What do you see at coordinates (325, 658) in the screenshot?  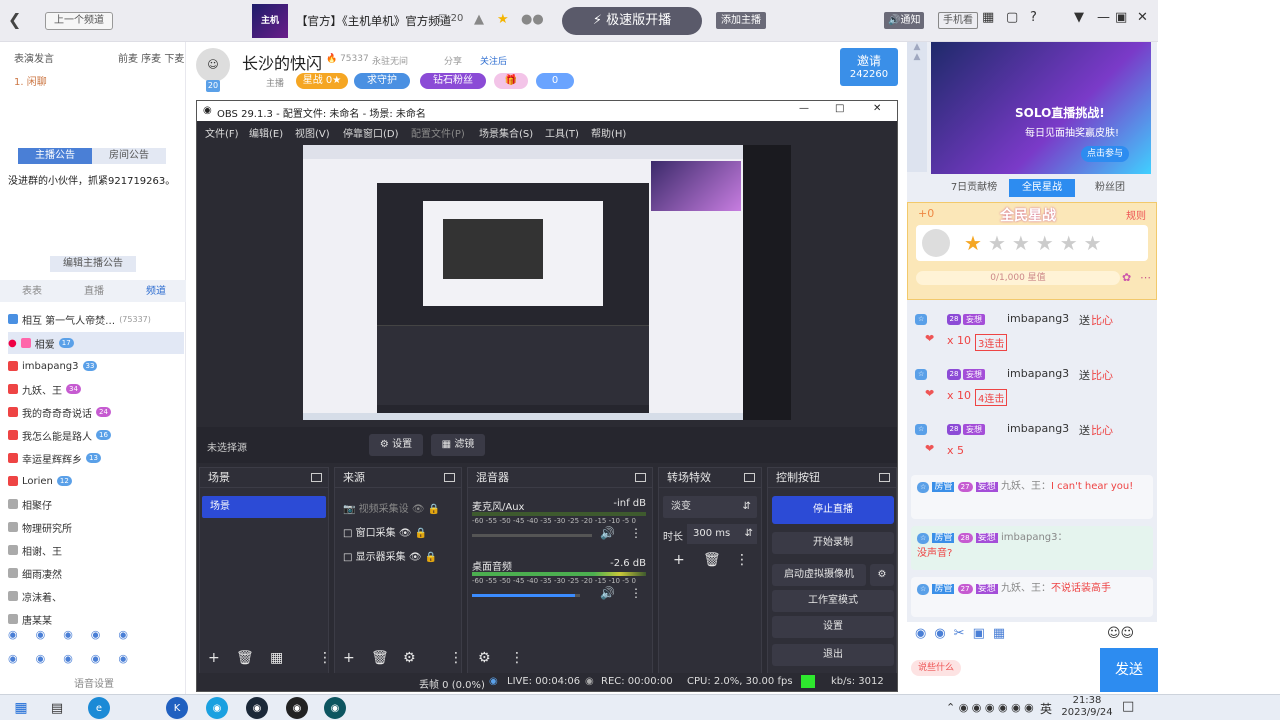 I see `scene-menu-icon: ⋮` at bounding box center [325, 658].